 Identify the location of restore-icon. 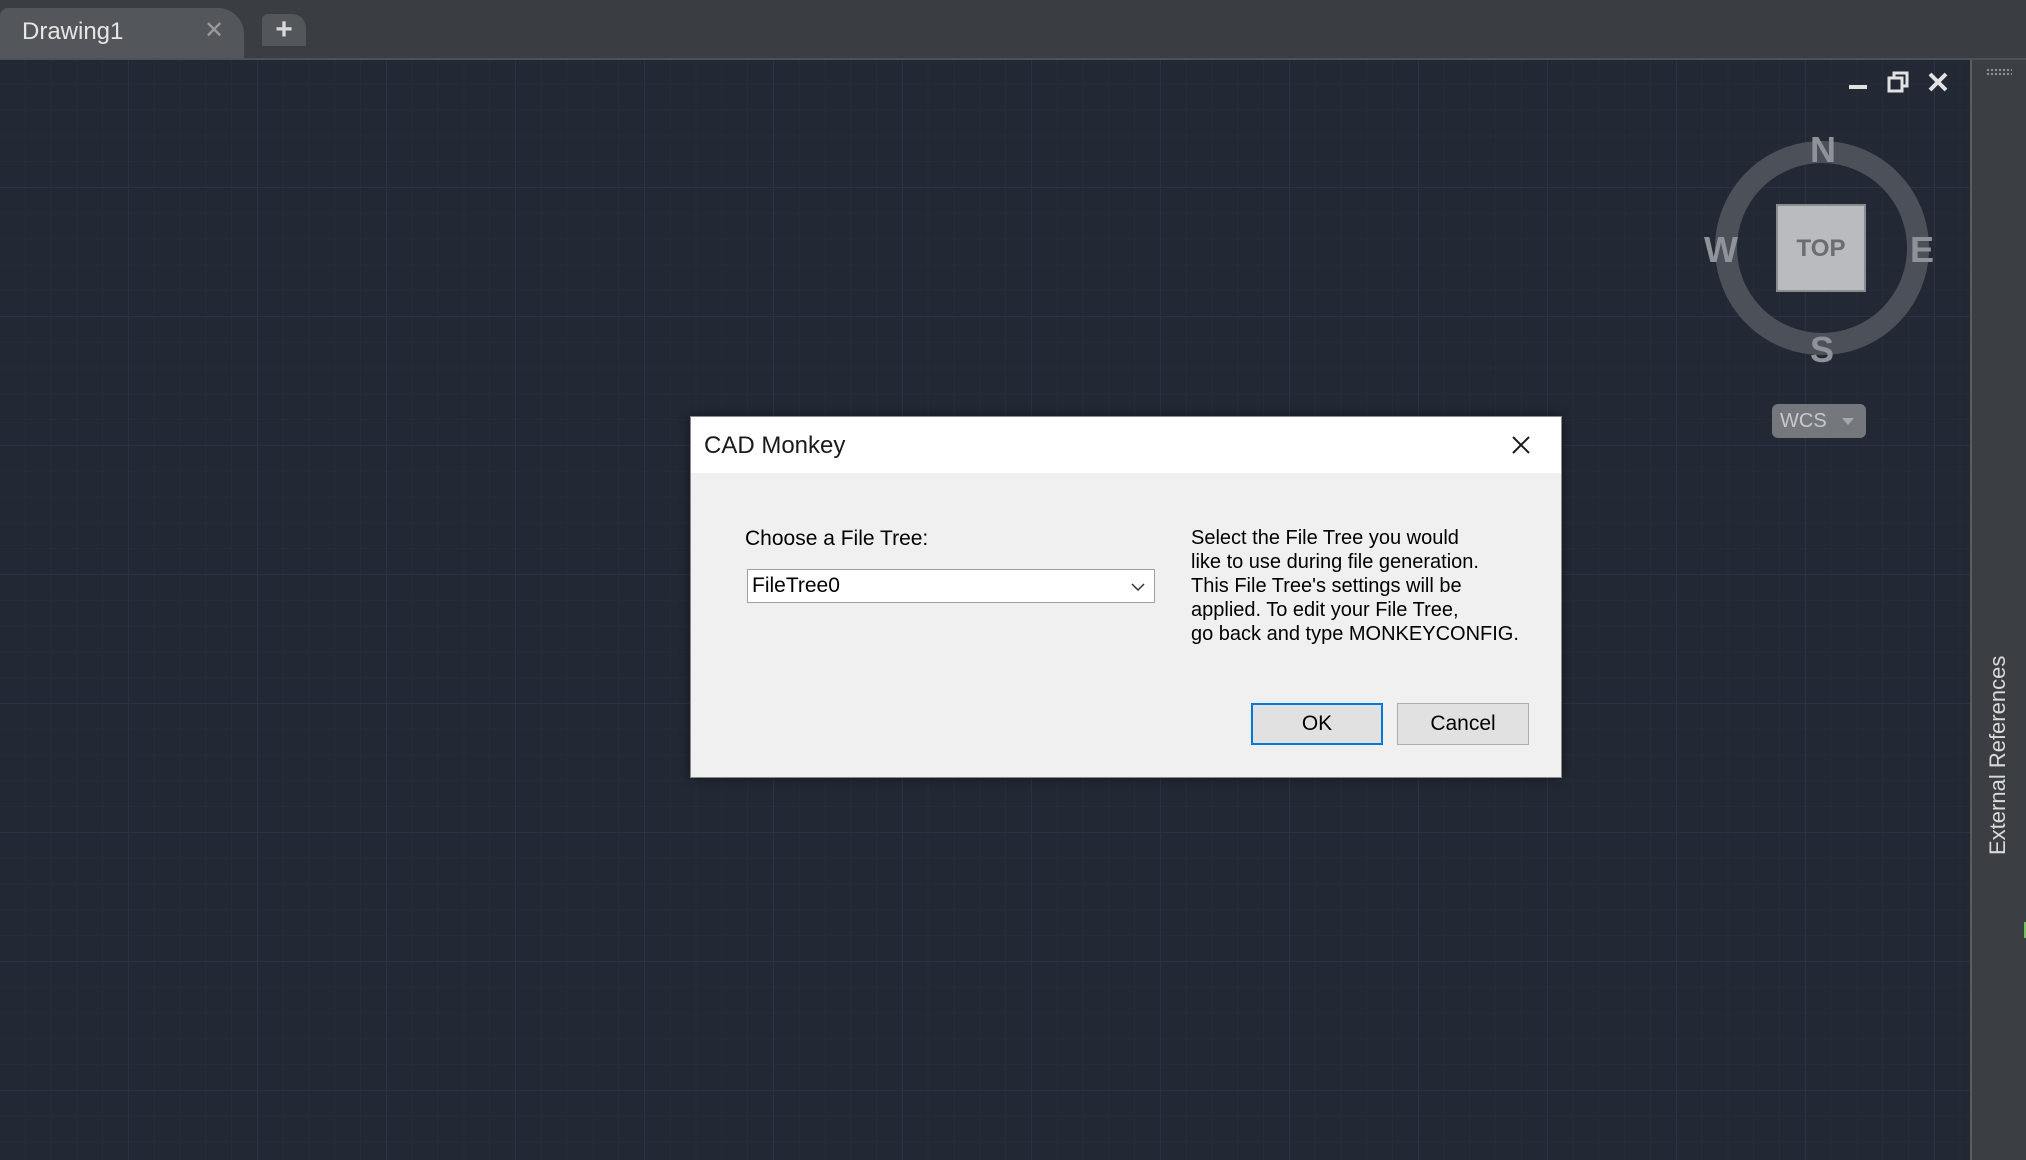
(1898, 82).